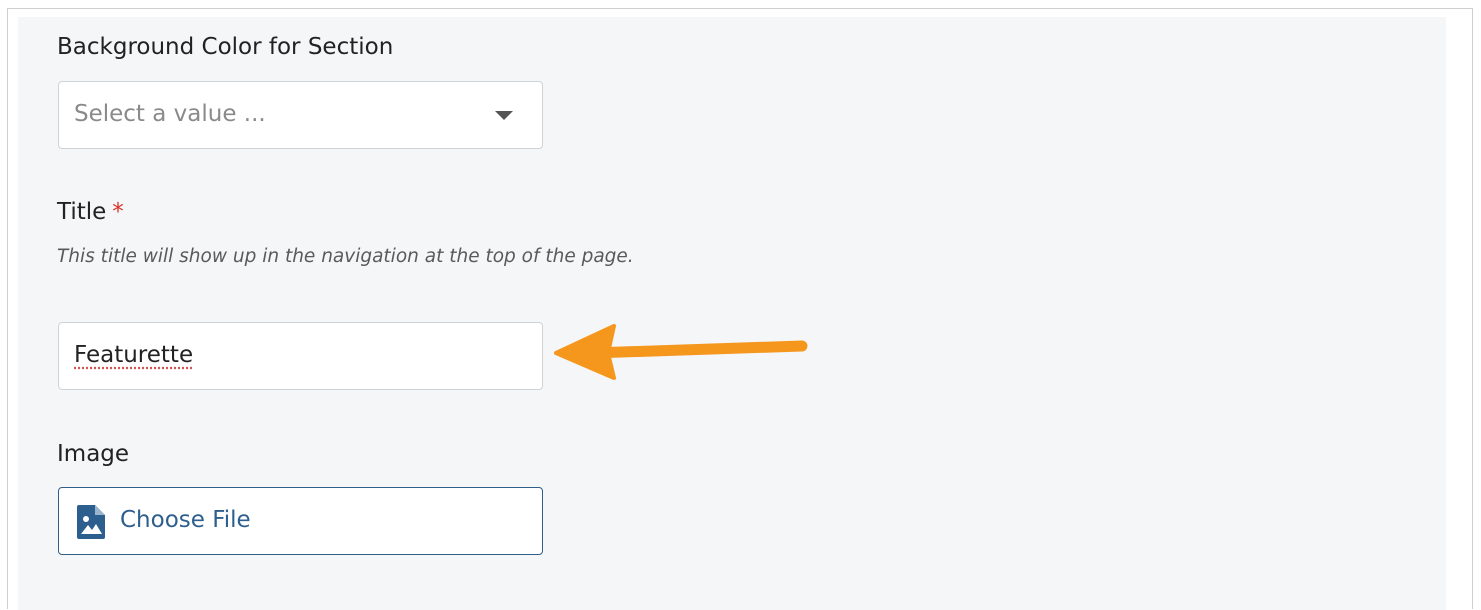 The image size is (1481, 610). Describe the element at coordinates (300, 356) in the screenshot. I see `title-input: Featurette` at that location.